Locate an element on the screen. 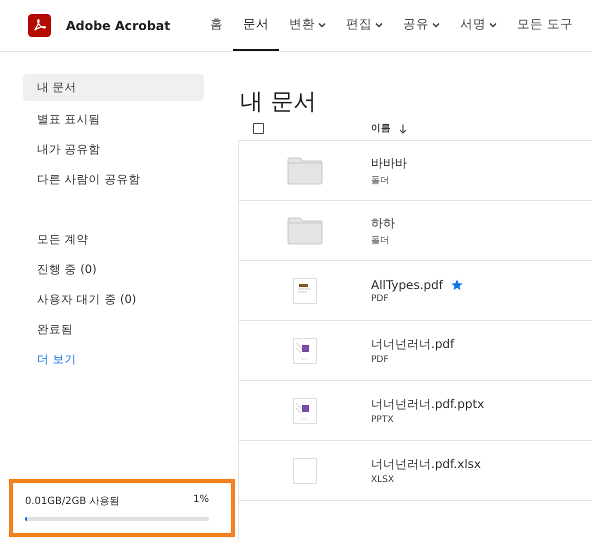 The width and height of the screenshot is (592, 540). file-name: 바바바 is located at coordinates (389, 163).